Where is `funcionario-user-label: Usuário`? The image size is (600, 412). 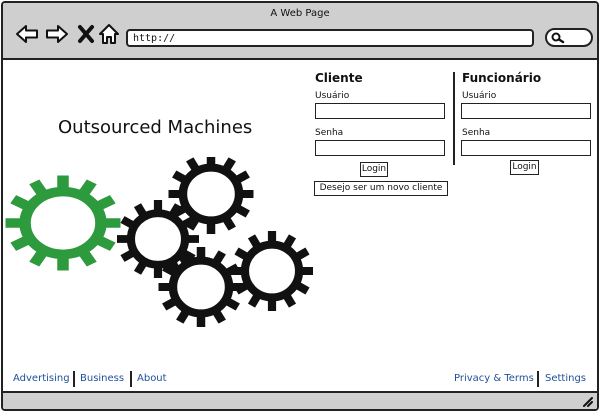
funcionario-user-label: Usuário is located at coordinates (479, 96).